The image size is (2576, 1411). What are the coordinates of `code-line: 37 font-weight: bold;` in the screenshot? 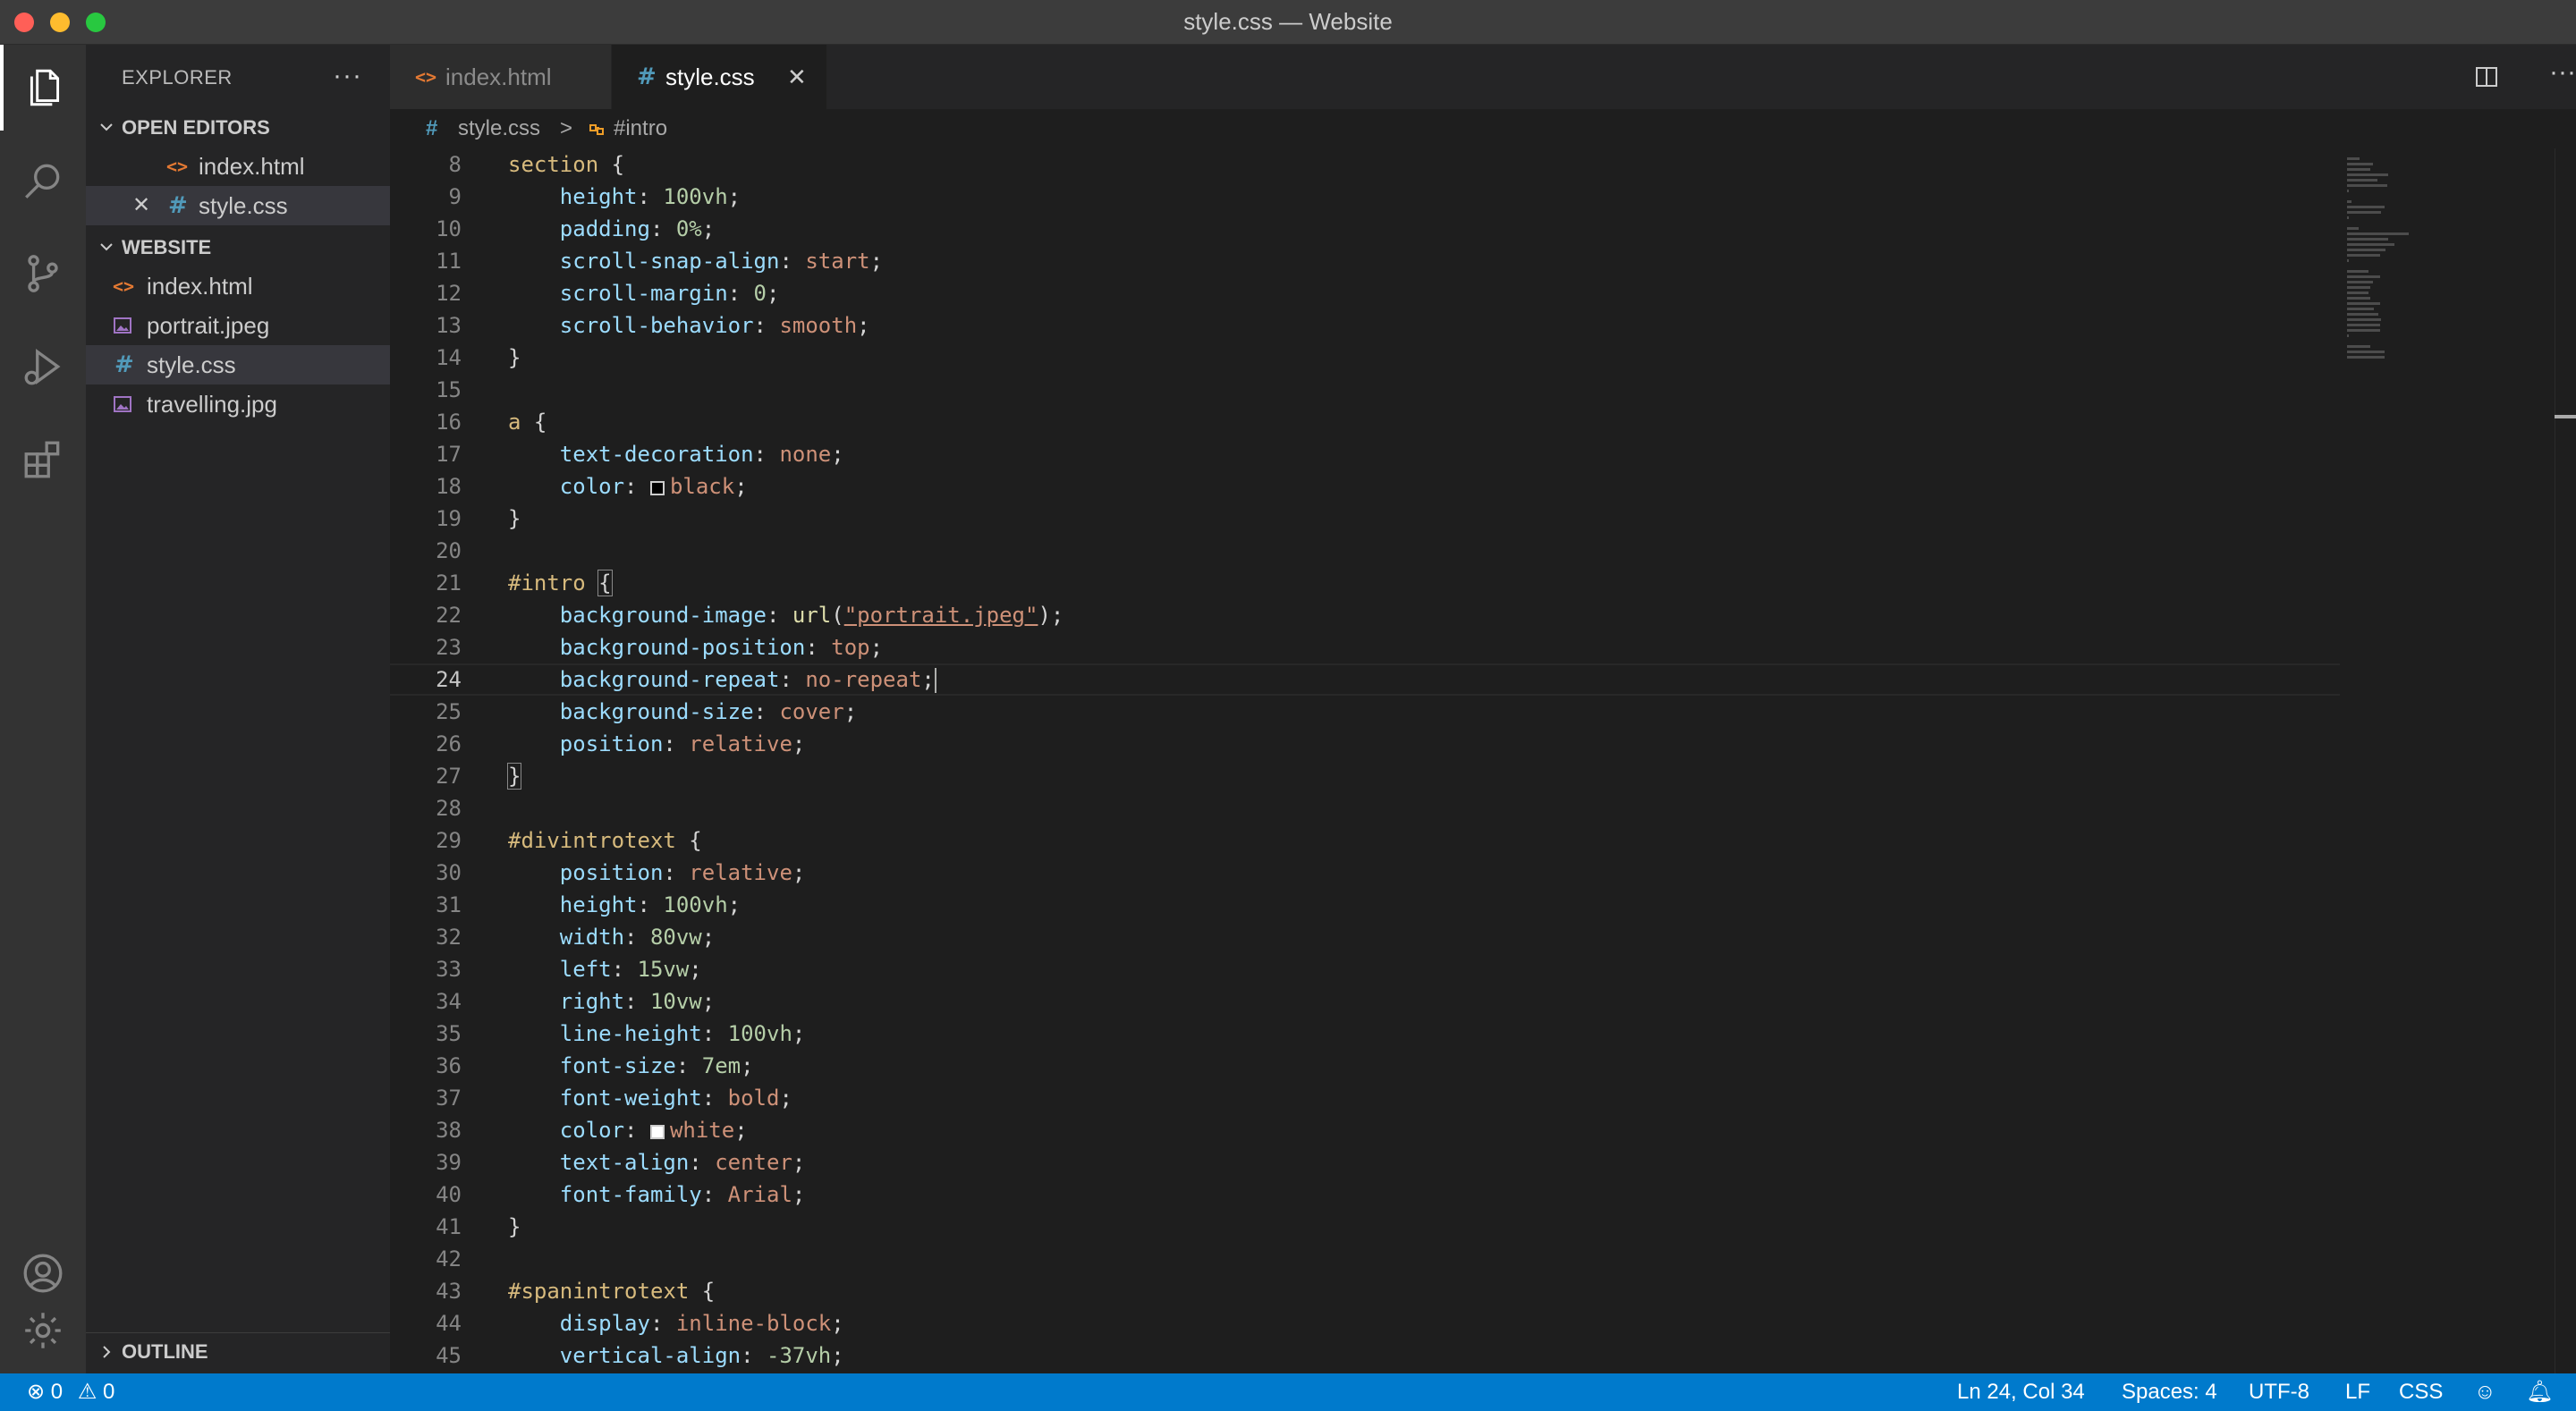 It's located at (1365, 1098).